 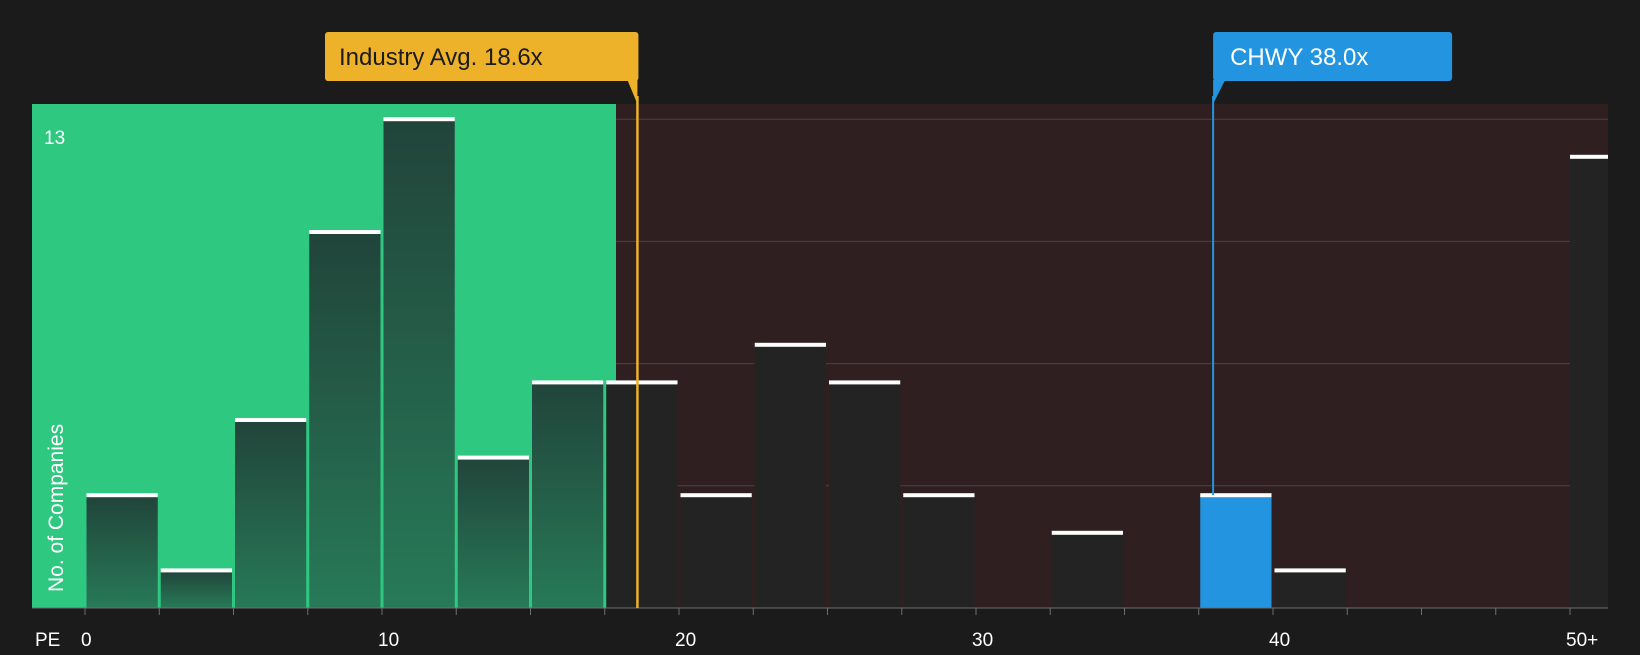 What do you see at coordinates (1582, 640) in the screenshot?
I see `x-tick-label: 50+` at bounding box center [1582, 640].